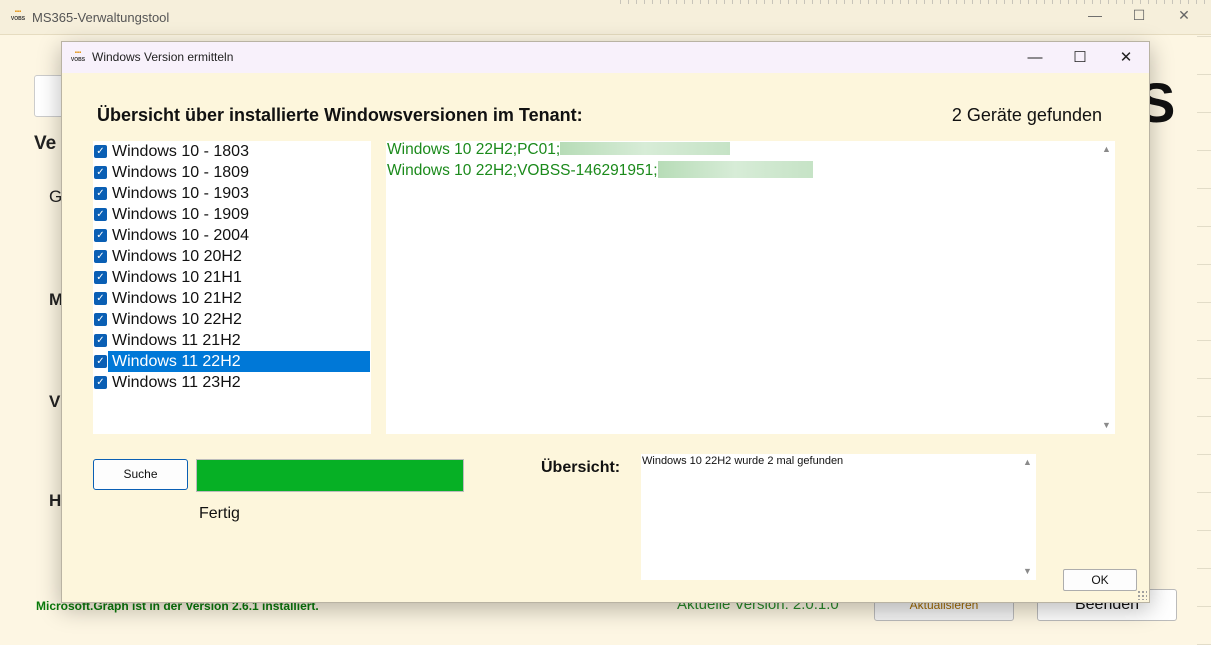  Describe the element at coordinates (1126, 57) in the screenshot. I see `dialog-close-button: ✕` at that location.